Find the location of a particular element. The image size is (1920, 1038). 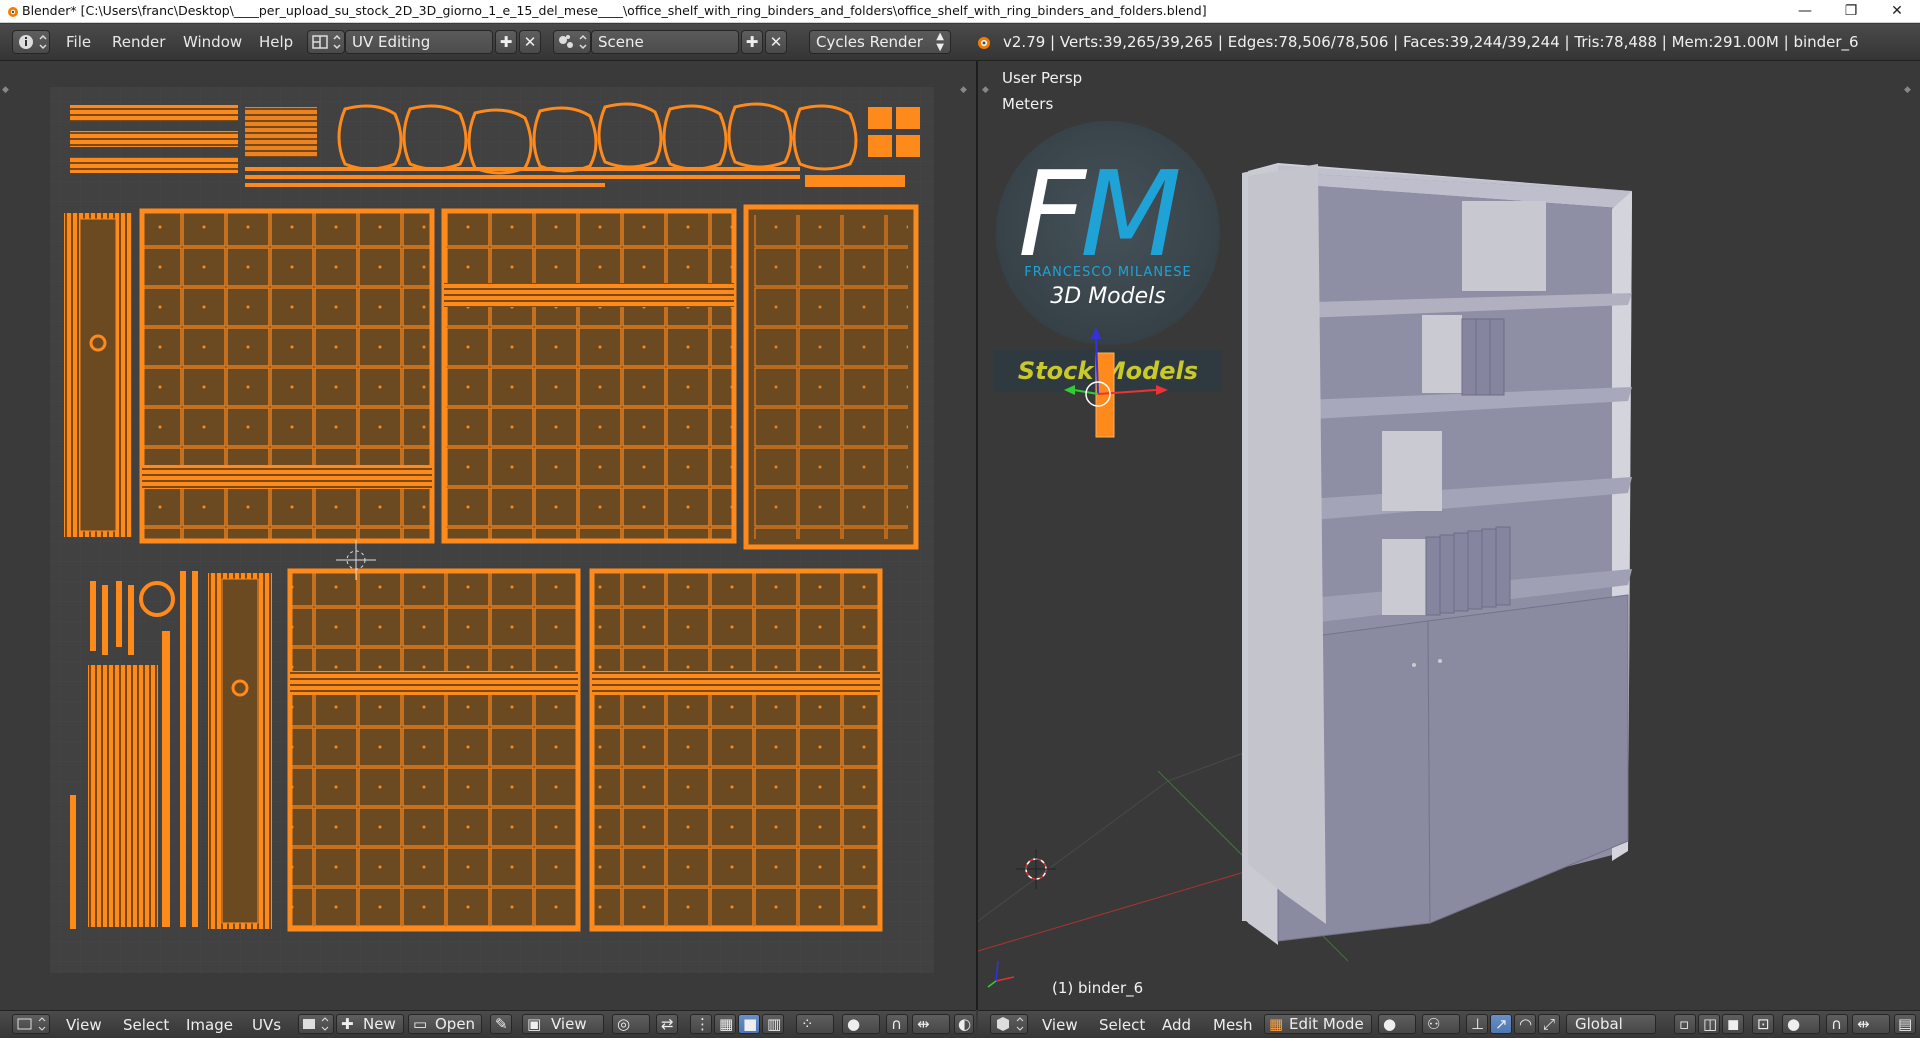

uv-island-select-button: ▥ is located at coordinates (773, 1024).